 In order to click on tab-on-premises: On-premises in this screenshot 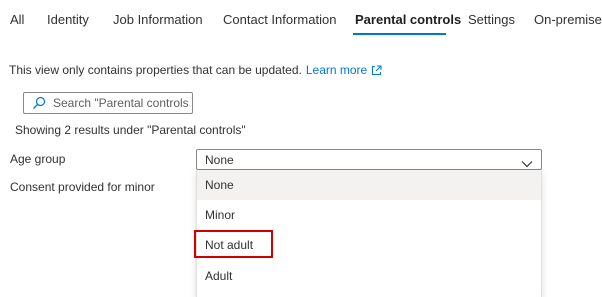, I will do `click(568, 20)`.